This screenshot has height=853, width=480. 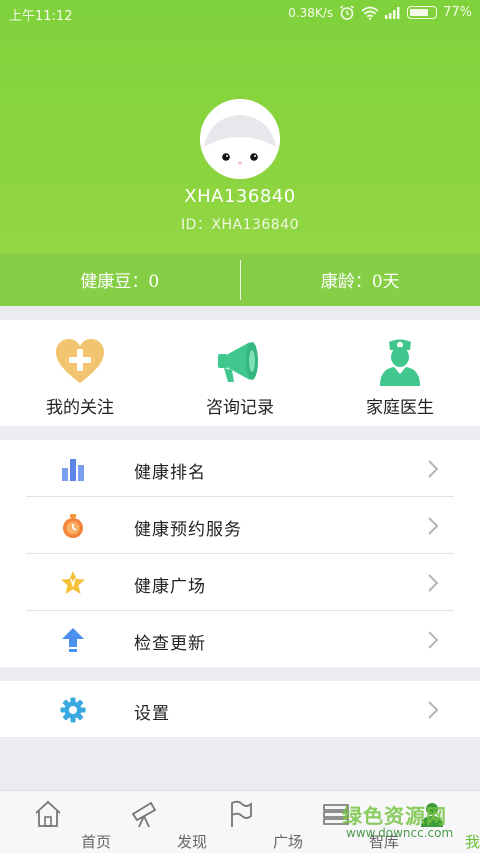 I want to click on watermark: 绿色资源网 www.downcc.com, so click(x=394, y=823).